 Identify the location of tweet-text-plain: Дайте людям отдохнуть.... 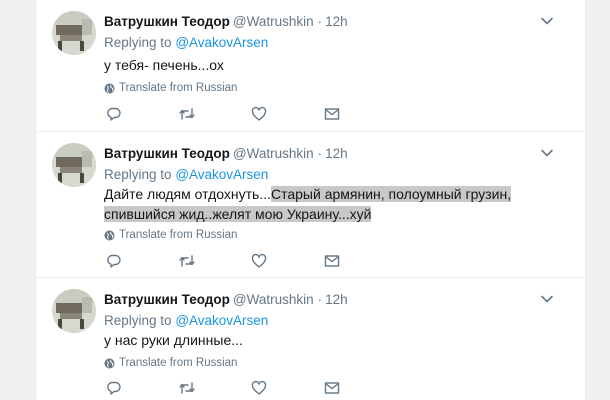
(187, 194).